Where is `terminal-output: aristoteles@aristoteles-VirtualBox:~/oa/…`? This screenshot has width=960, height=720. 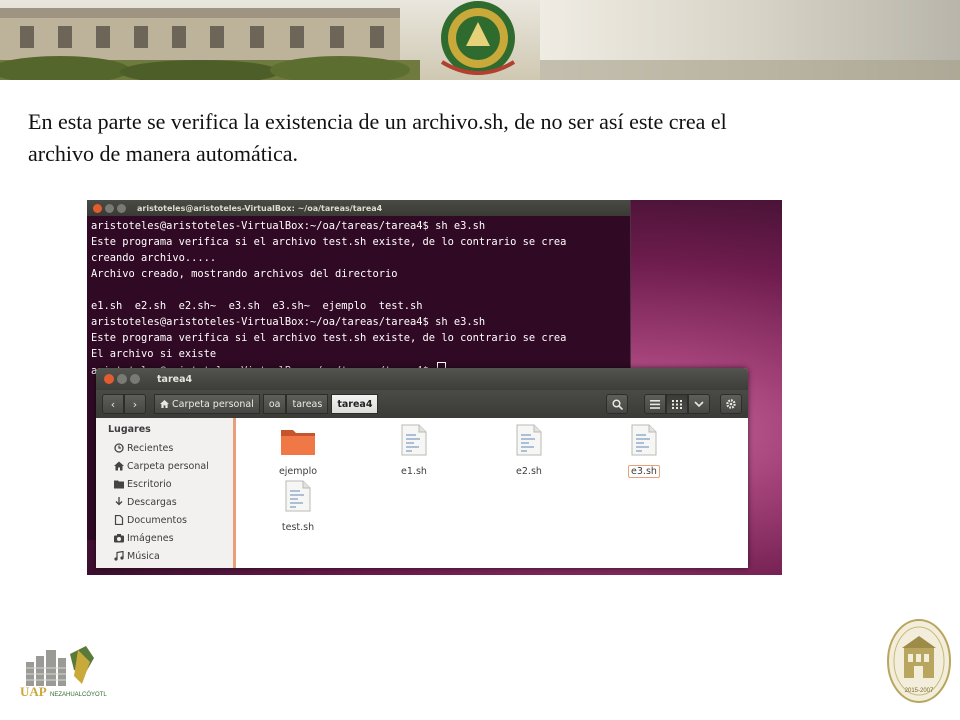 terminal-output: aristoteles@aristoteles-VirtualBox:~/oa/… is located at coordinates (358, 297).